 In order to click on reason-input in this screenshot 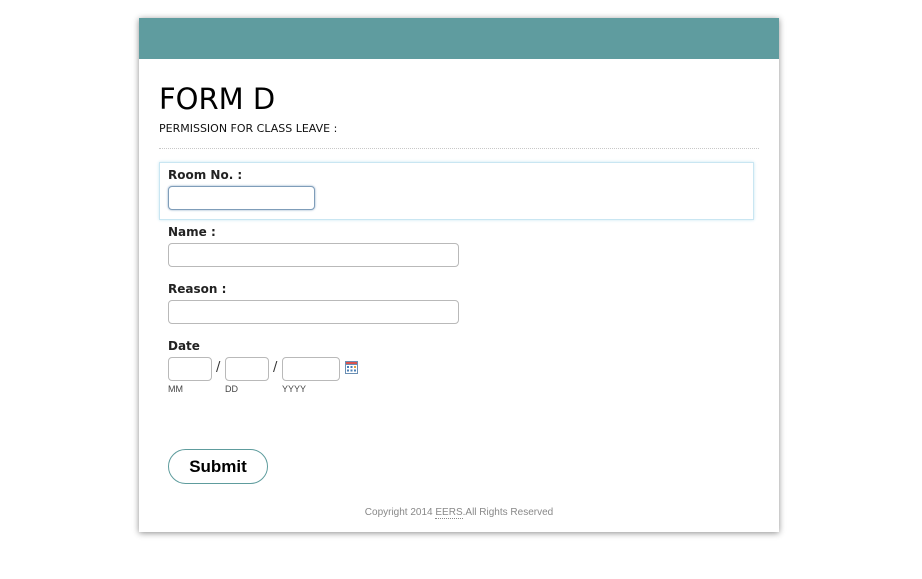, I will do `click(313, 312)`.